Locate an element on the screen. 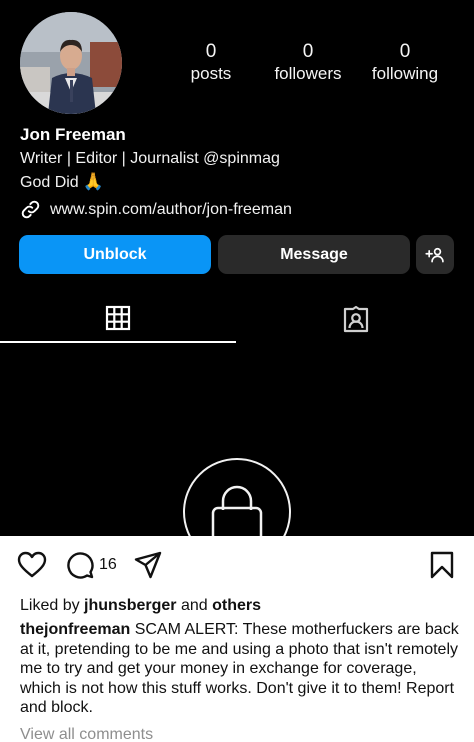 The width and height of the screenshot is (474, 742). grid-icon is located at coordinates (118, 318).